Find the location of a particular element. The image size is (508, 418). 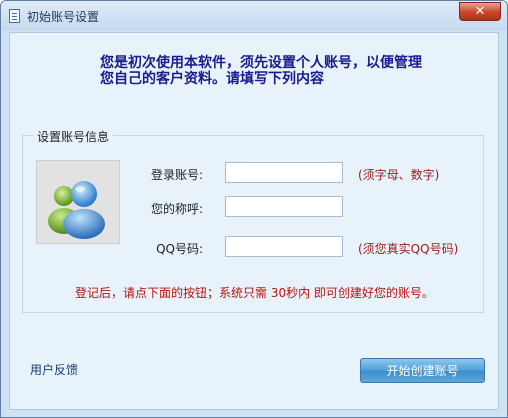

intro-text: 您是初次使用本软件，须先设置个人账号，以便管理 您自己的客户资料。请填写下列内容 is located at coordinates (280, 71).